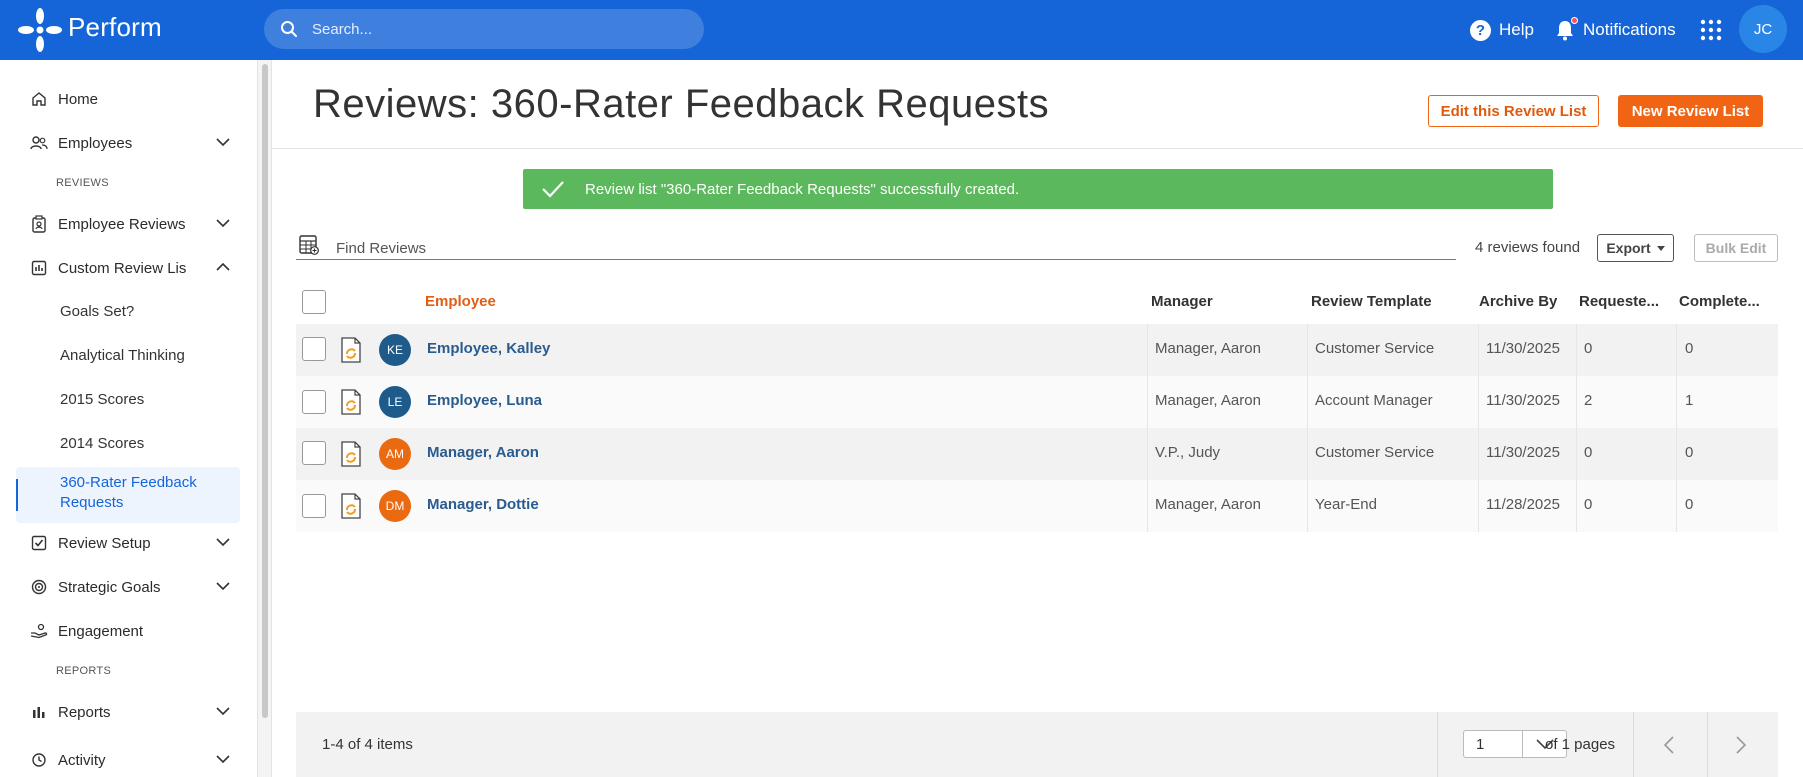 This screenshot has height=777, width=1803. What do you see at coordinates (39, 543) in the screenshot?
I see `checklist-icon` at bounding box center [39, 543].